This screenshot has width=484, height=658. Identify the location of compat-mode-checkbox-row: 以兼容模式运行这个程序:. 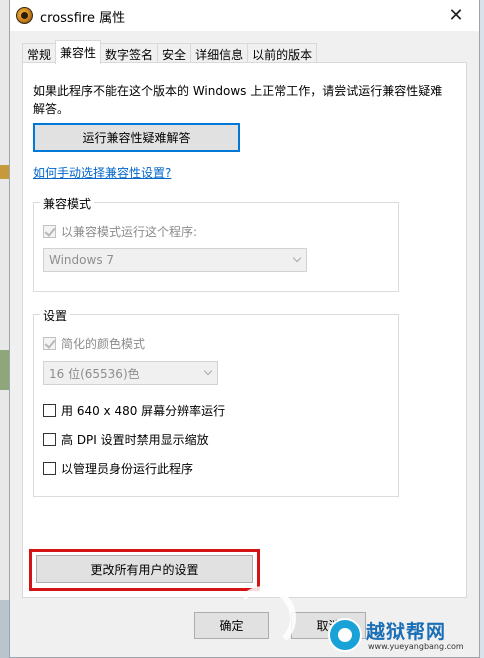
(120, 231).